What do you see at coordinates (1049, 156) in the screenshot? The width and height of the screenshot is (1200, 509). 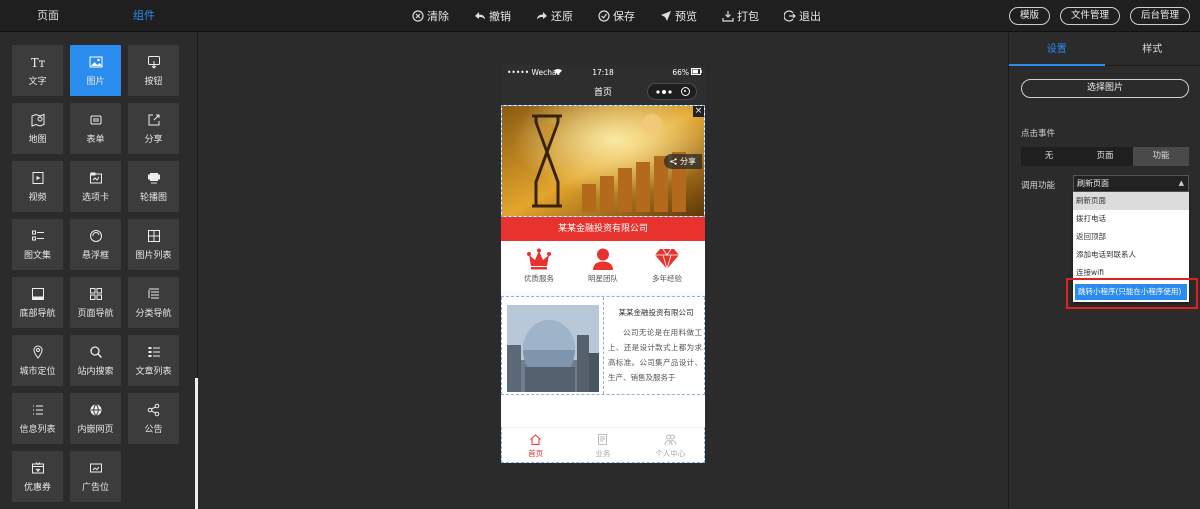 I see `event-option-none: 无` at bounding box center [1049, 156].